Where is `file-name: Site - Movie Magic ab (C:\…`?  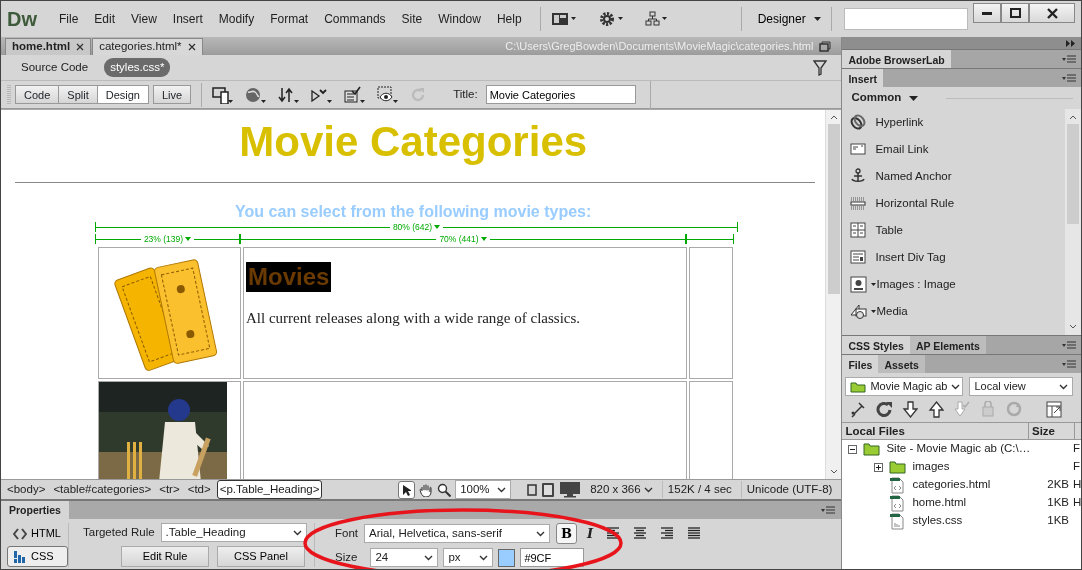 file-name: Site - Movie Magic ab (C:\… is located at coordinates (958, 449).